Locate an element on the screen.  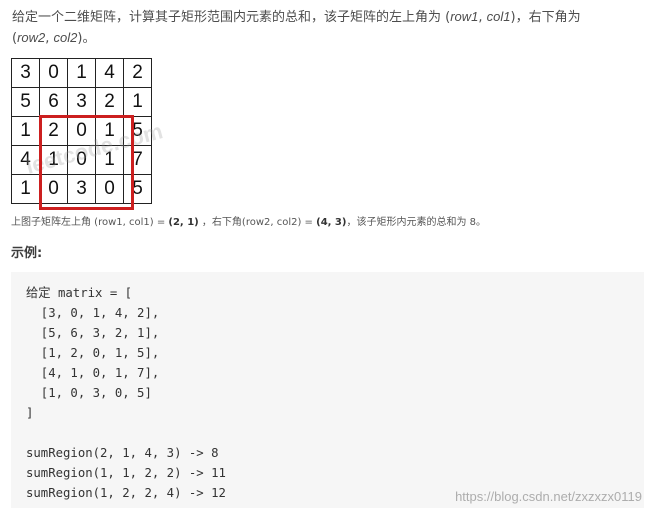
col2-name: col is located at coordinates (62, 37).